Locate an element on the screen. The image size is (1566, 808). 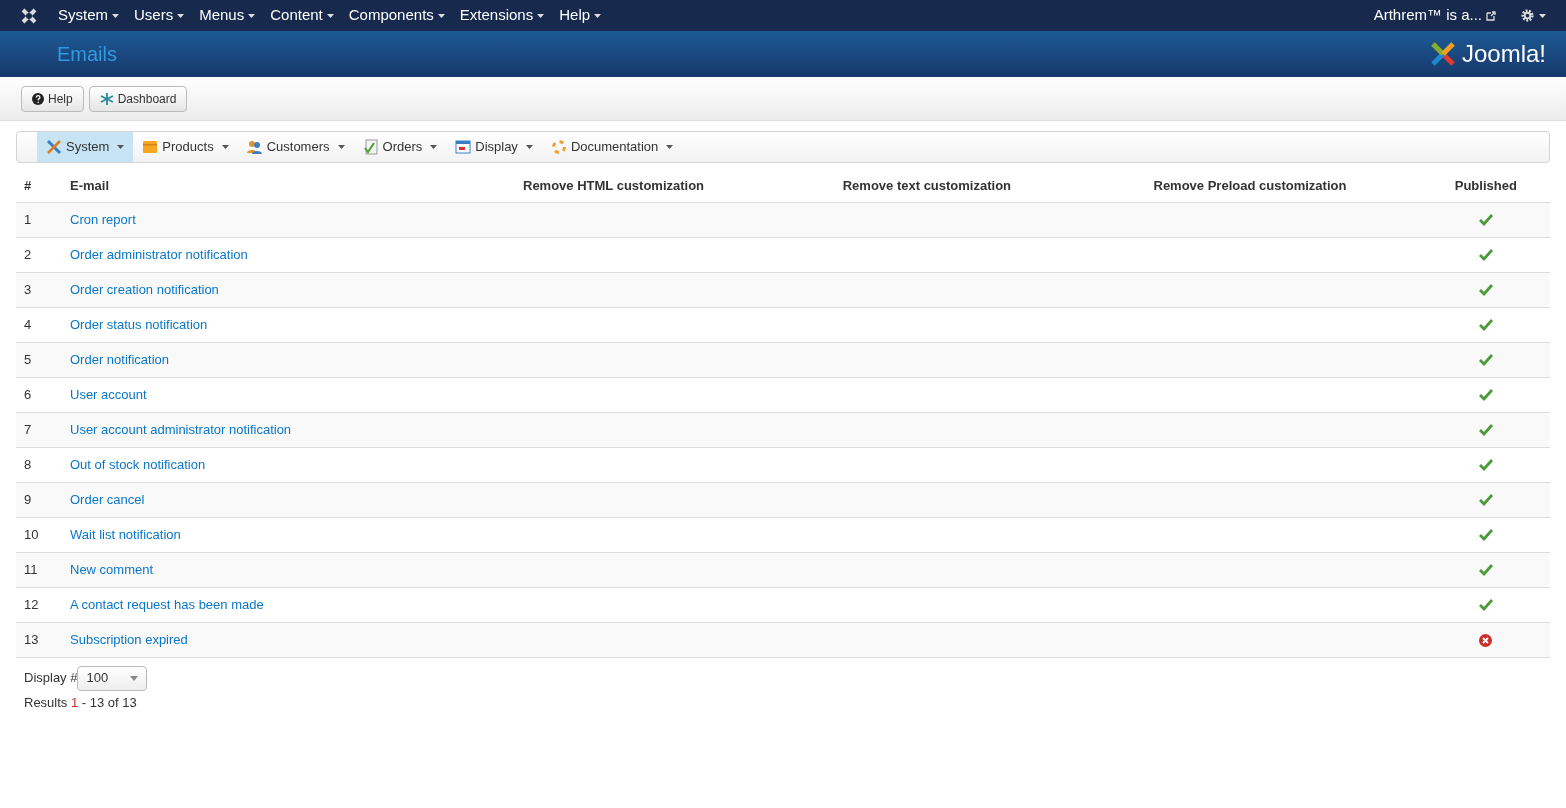
row-number: 3 is located at coordinates (39, 289).